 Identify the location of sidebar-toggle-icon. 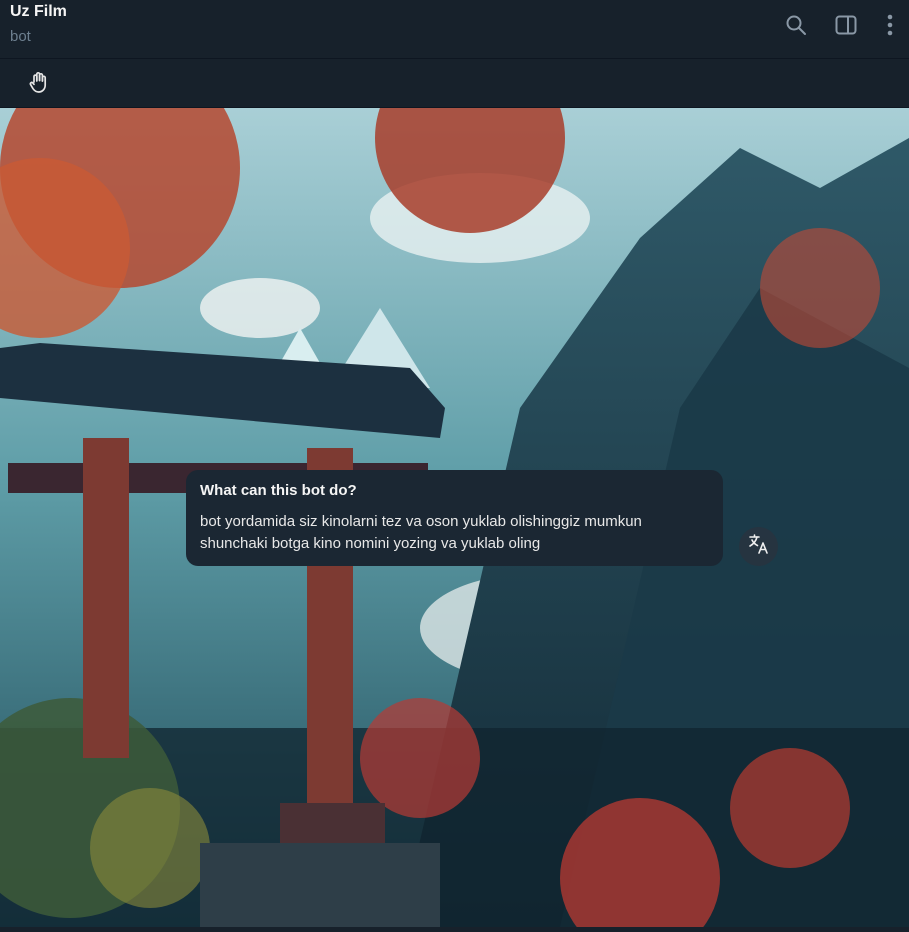
(846, 25).